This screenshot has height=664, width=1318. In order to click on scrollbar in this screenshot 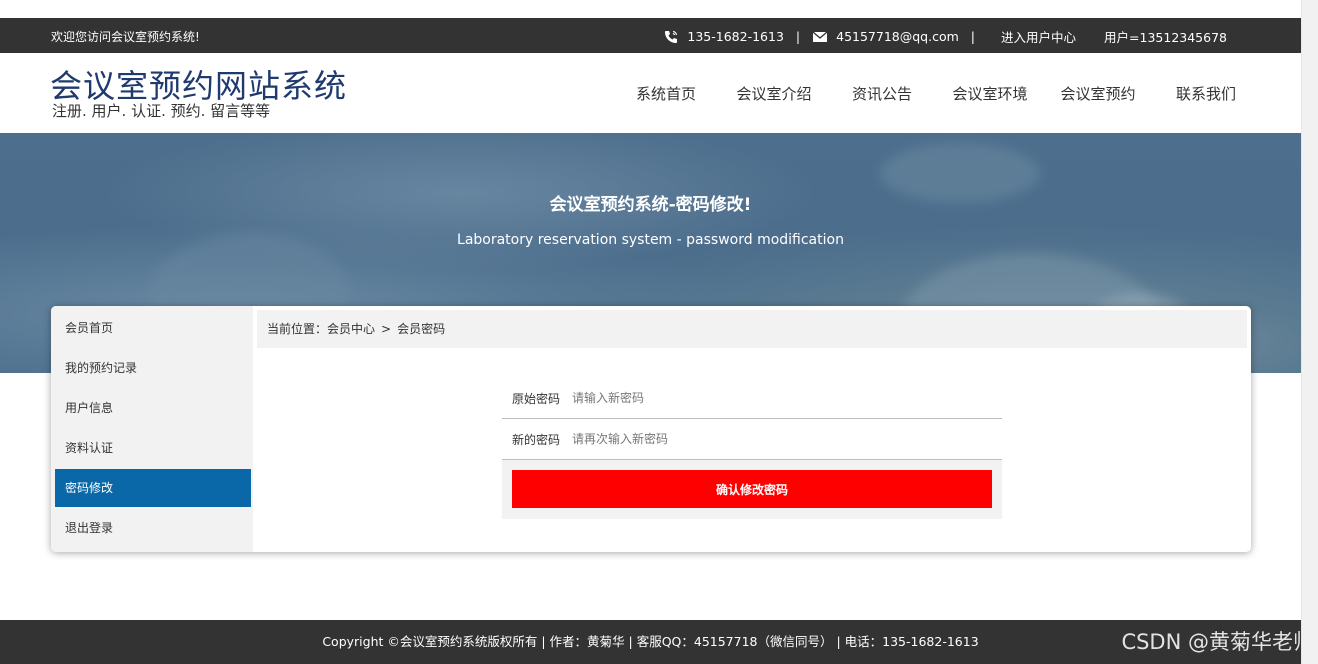, I will do `click(1309, 332)`.